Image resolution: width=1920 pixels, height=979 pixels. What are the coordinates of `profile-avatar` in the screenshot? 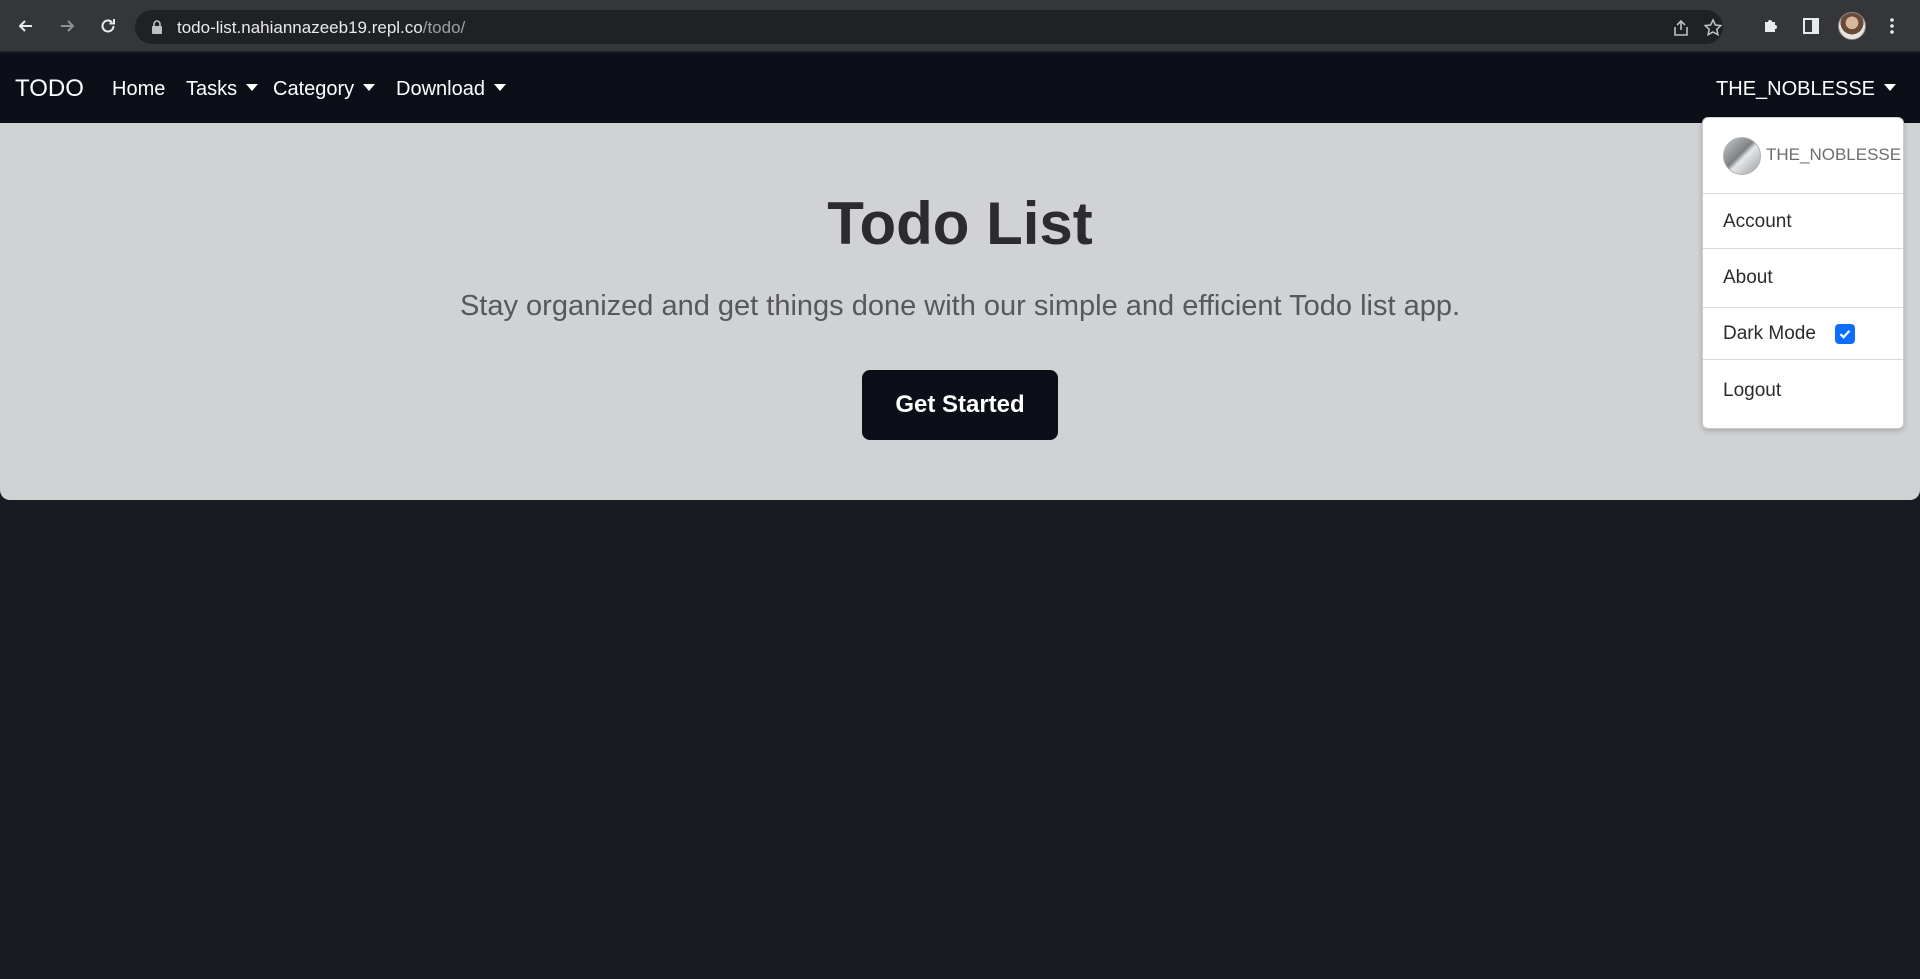 It's located at (1852, 26).